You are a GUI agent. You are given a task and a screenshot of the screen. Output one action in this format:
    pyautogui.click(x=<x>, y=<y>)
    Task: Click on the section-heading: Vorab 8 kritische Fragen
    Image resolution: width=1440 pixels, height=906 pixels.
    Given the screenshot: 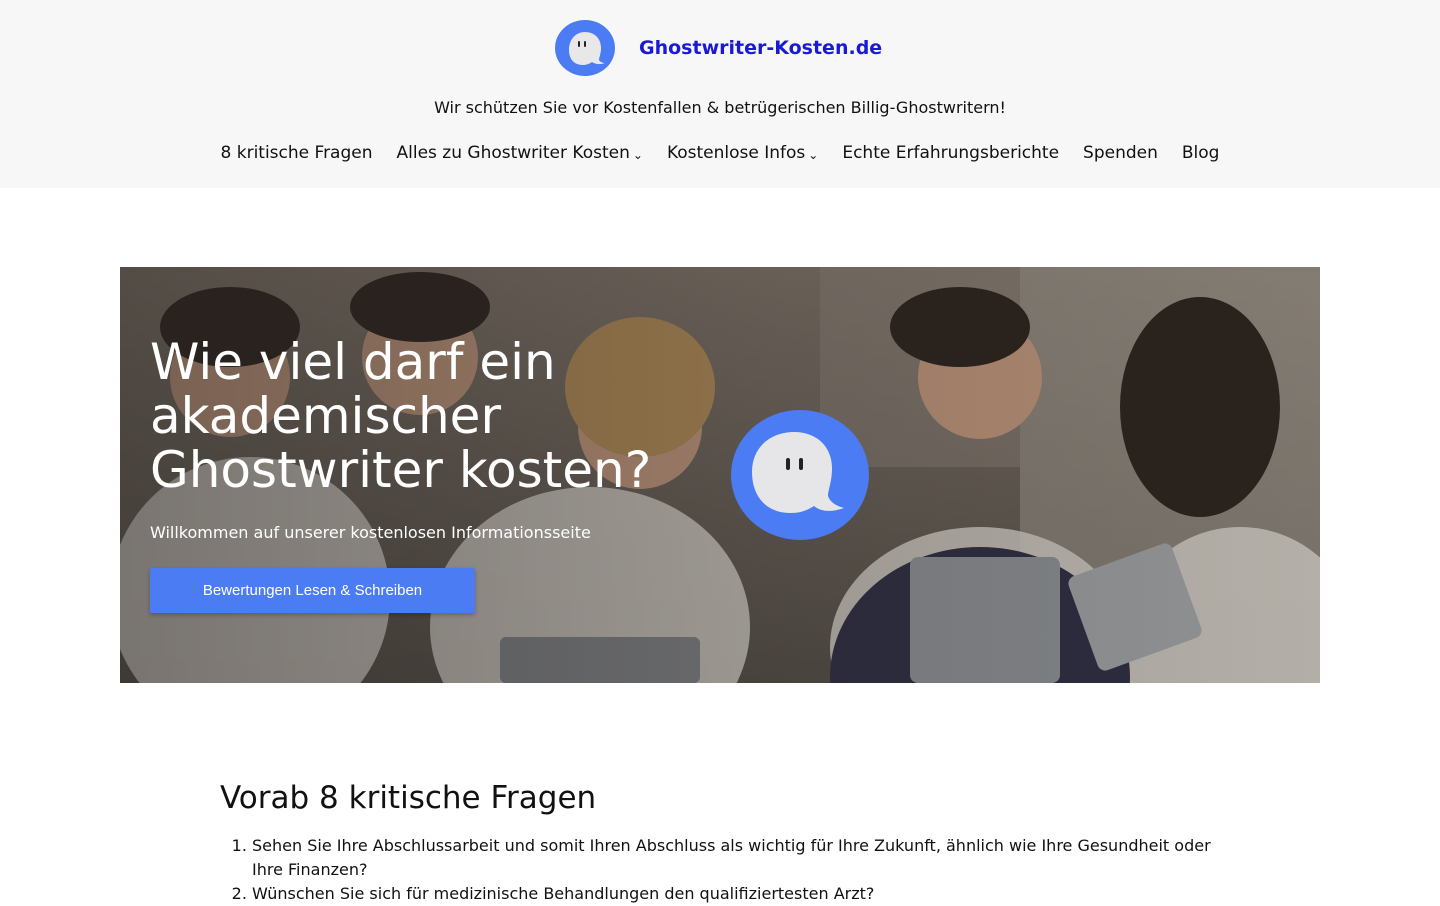 What is the action you would take?
    pyautogui.click(x=408, y=798)
    